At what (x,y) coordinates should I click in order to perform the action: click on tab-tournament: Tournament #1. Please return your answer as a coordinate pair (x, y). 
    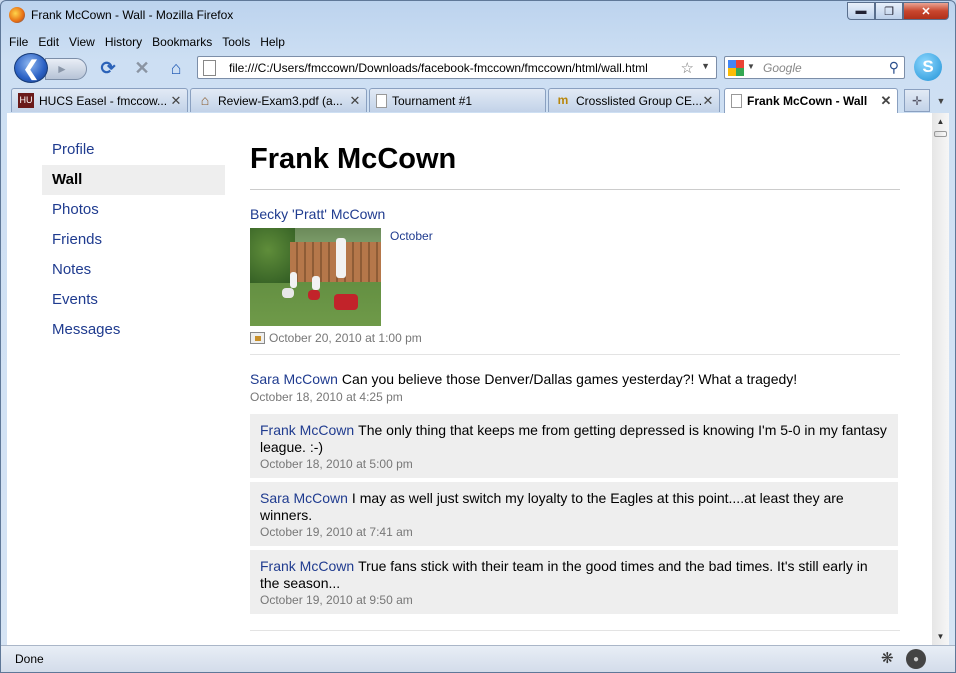
    Looking at the image, I should click on (457, 100).